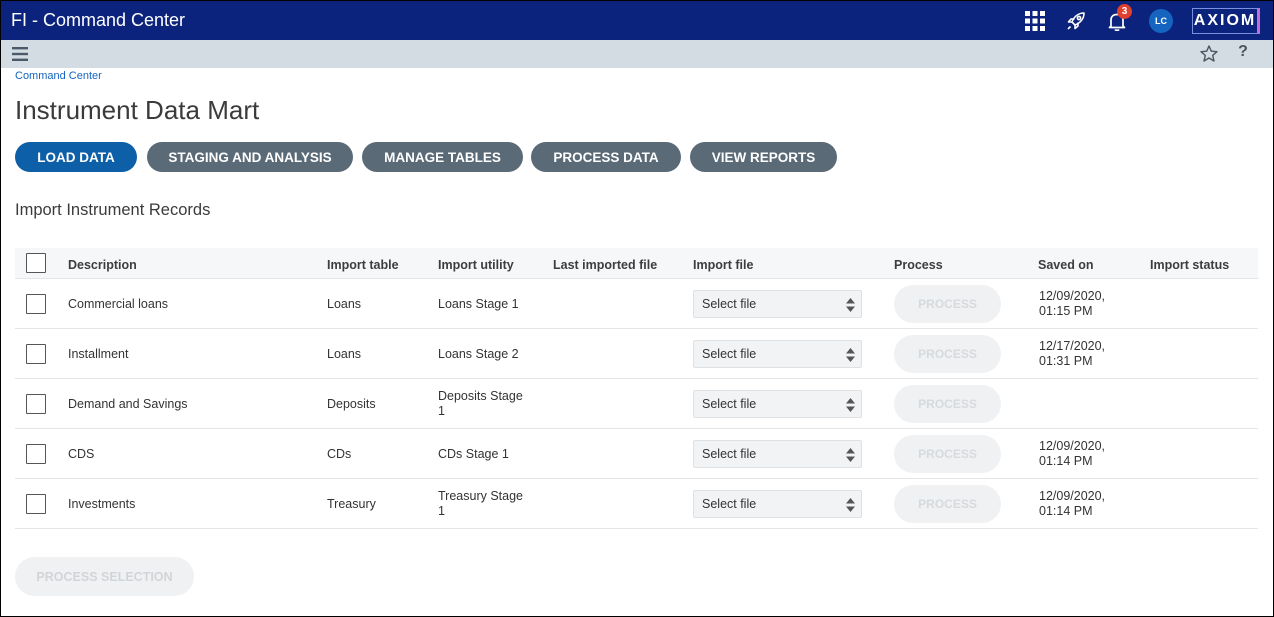 This screenshot has height=617, width=1274. Describe the element at coordinates (36, 263) in the screenshot. I see `select-all-checkbox` at that location.